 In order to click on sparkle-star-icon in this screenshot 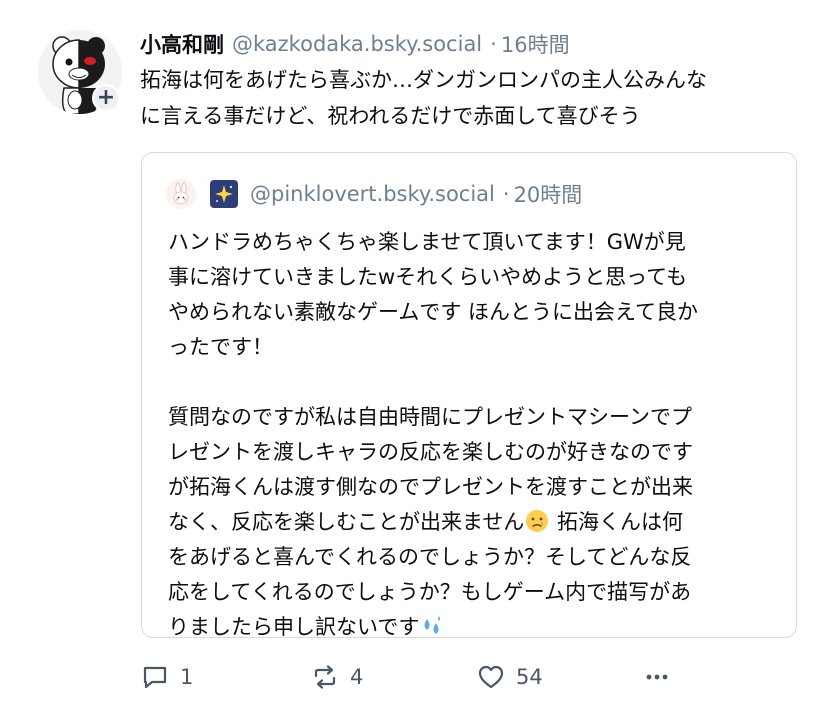, I will do `click(224, 194)`.